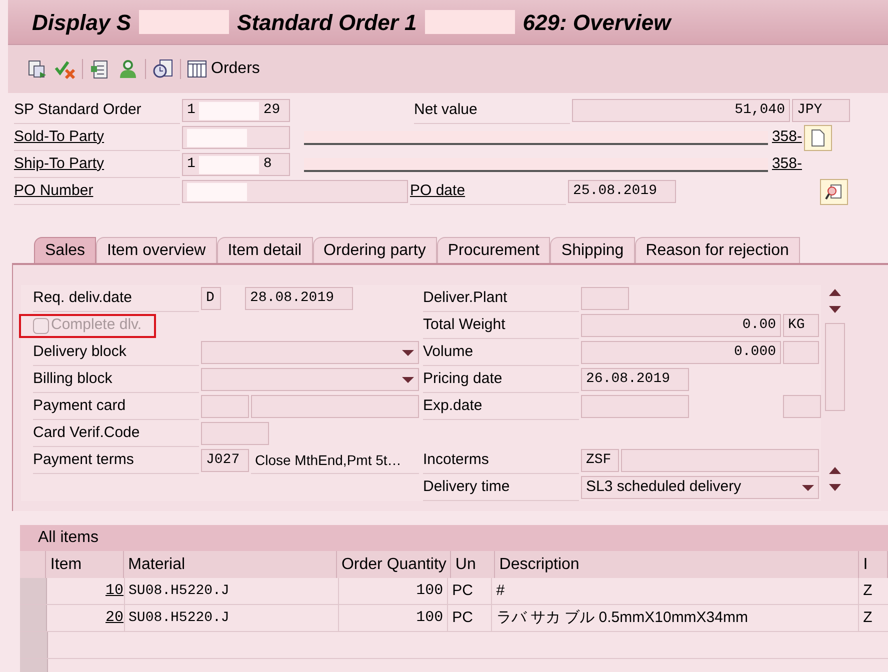  I want to click on field-value: D, so click(210, 298).